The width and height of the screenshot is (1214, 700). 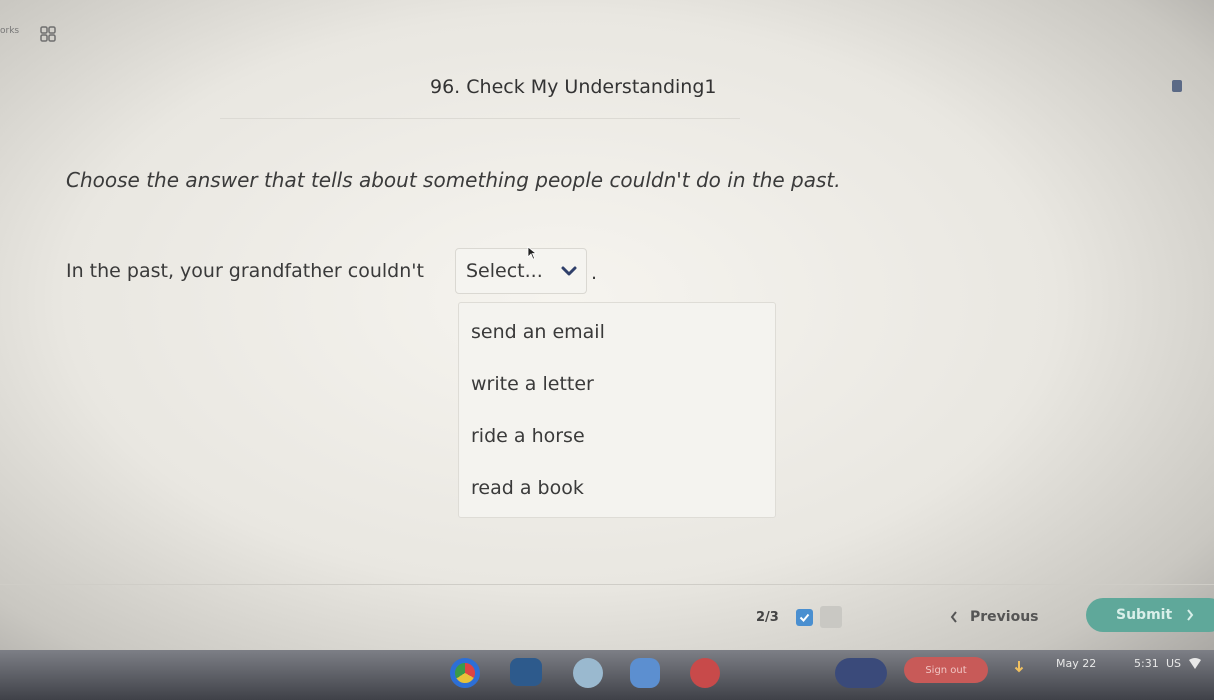 I want to click on os-shelf, so click(x=607, y=675).